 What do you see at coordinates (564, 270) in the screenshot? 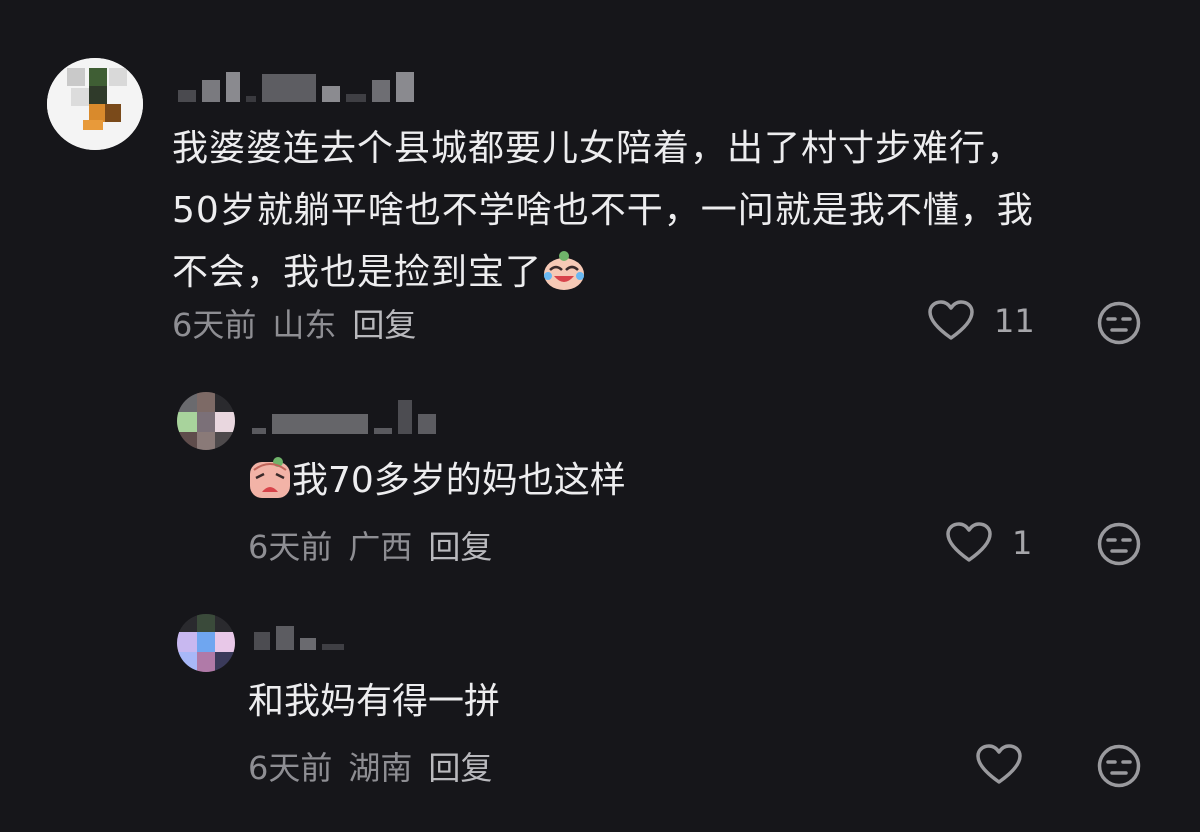
I see `laughing-crying-emoji-icon` at bounding box center [564, 270].